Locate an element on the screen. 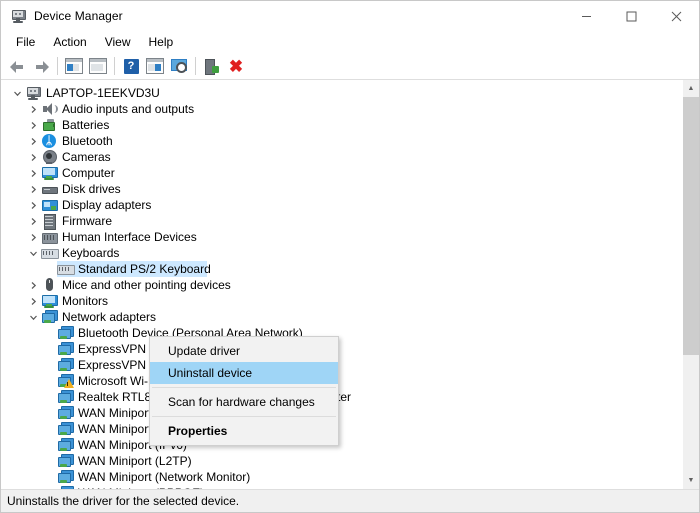 Image resolution: width=700 pixels, height=513 pixels. properties-window-icon is located at coordinates (98, 66).